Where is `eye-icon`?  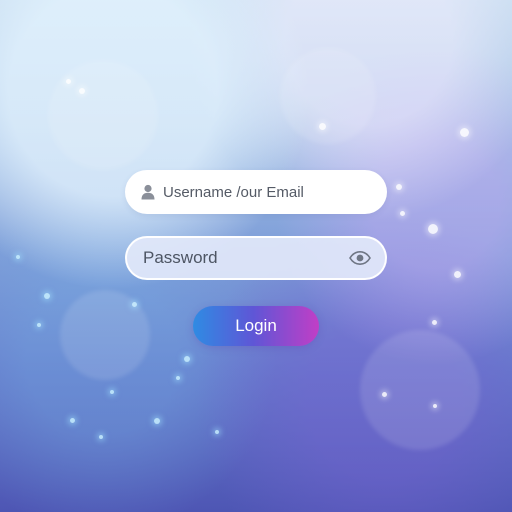
eye-icon is located at coordinates (360, 258).